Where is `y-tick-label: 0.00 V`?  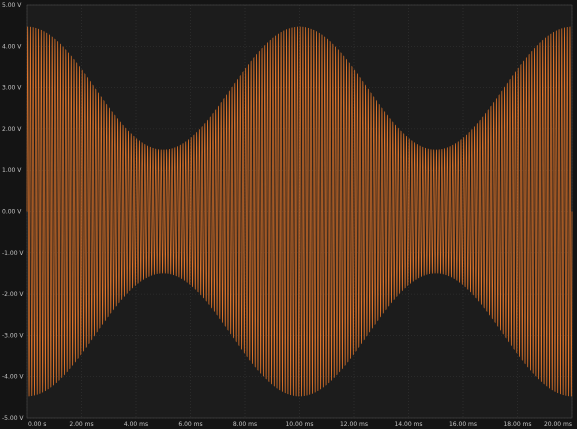
y-tick-label: 0.00 V is located at coordinates (12, 212).